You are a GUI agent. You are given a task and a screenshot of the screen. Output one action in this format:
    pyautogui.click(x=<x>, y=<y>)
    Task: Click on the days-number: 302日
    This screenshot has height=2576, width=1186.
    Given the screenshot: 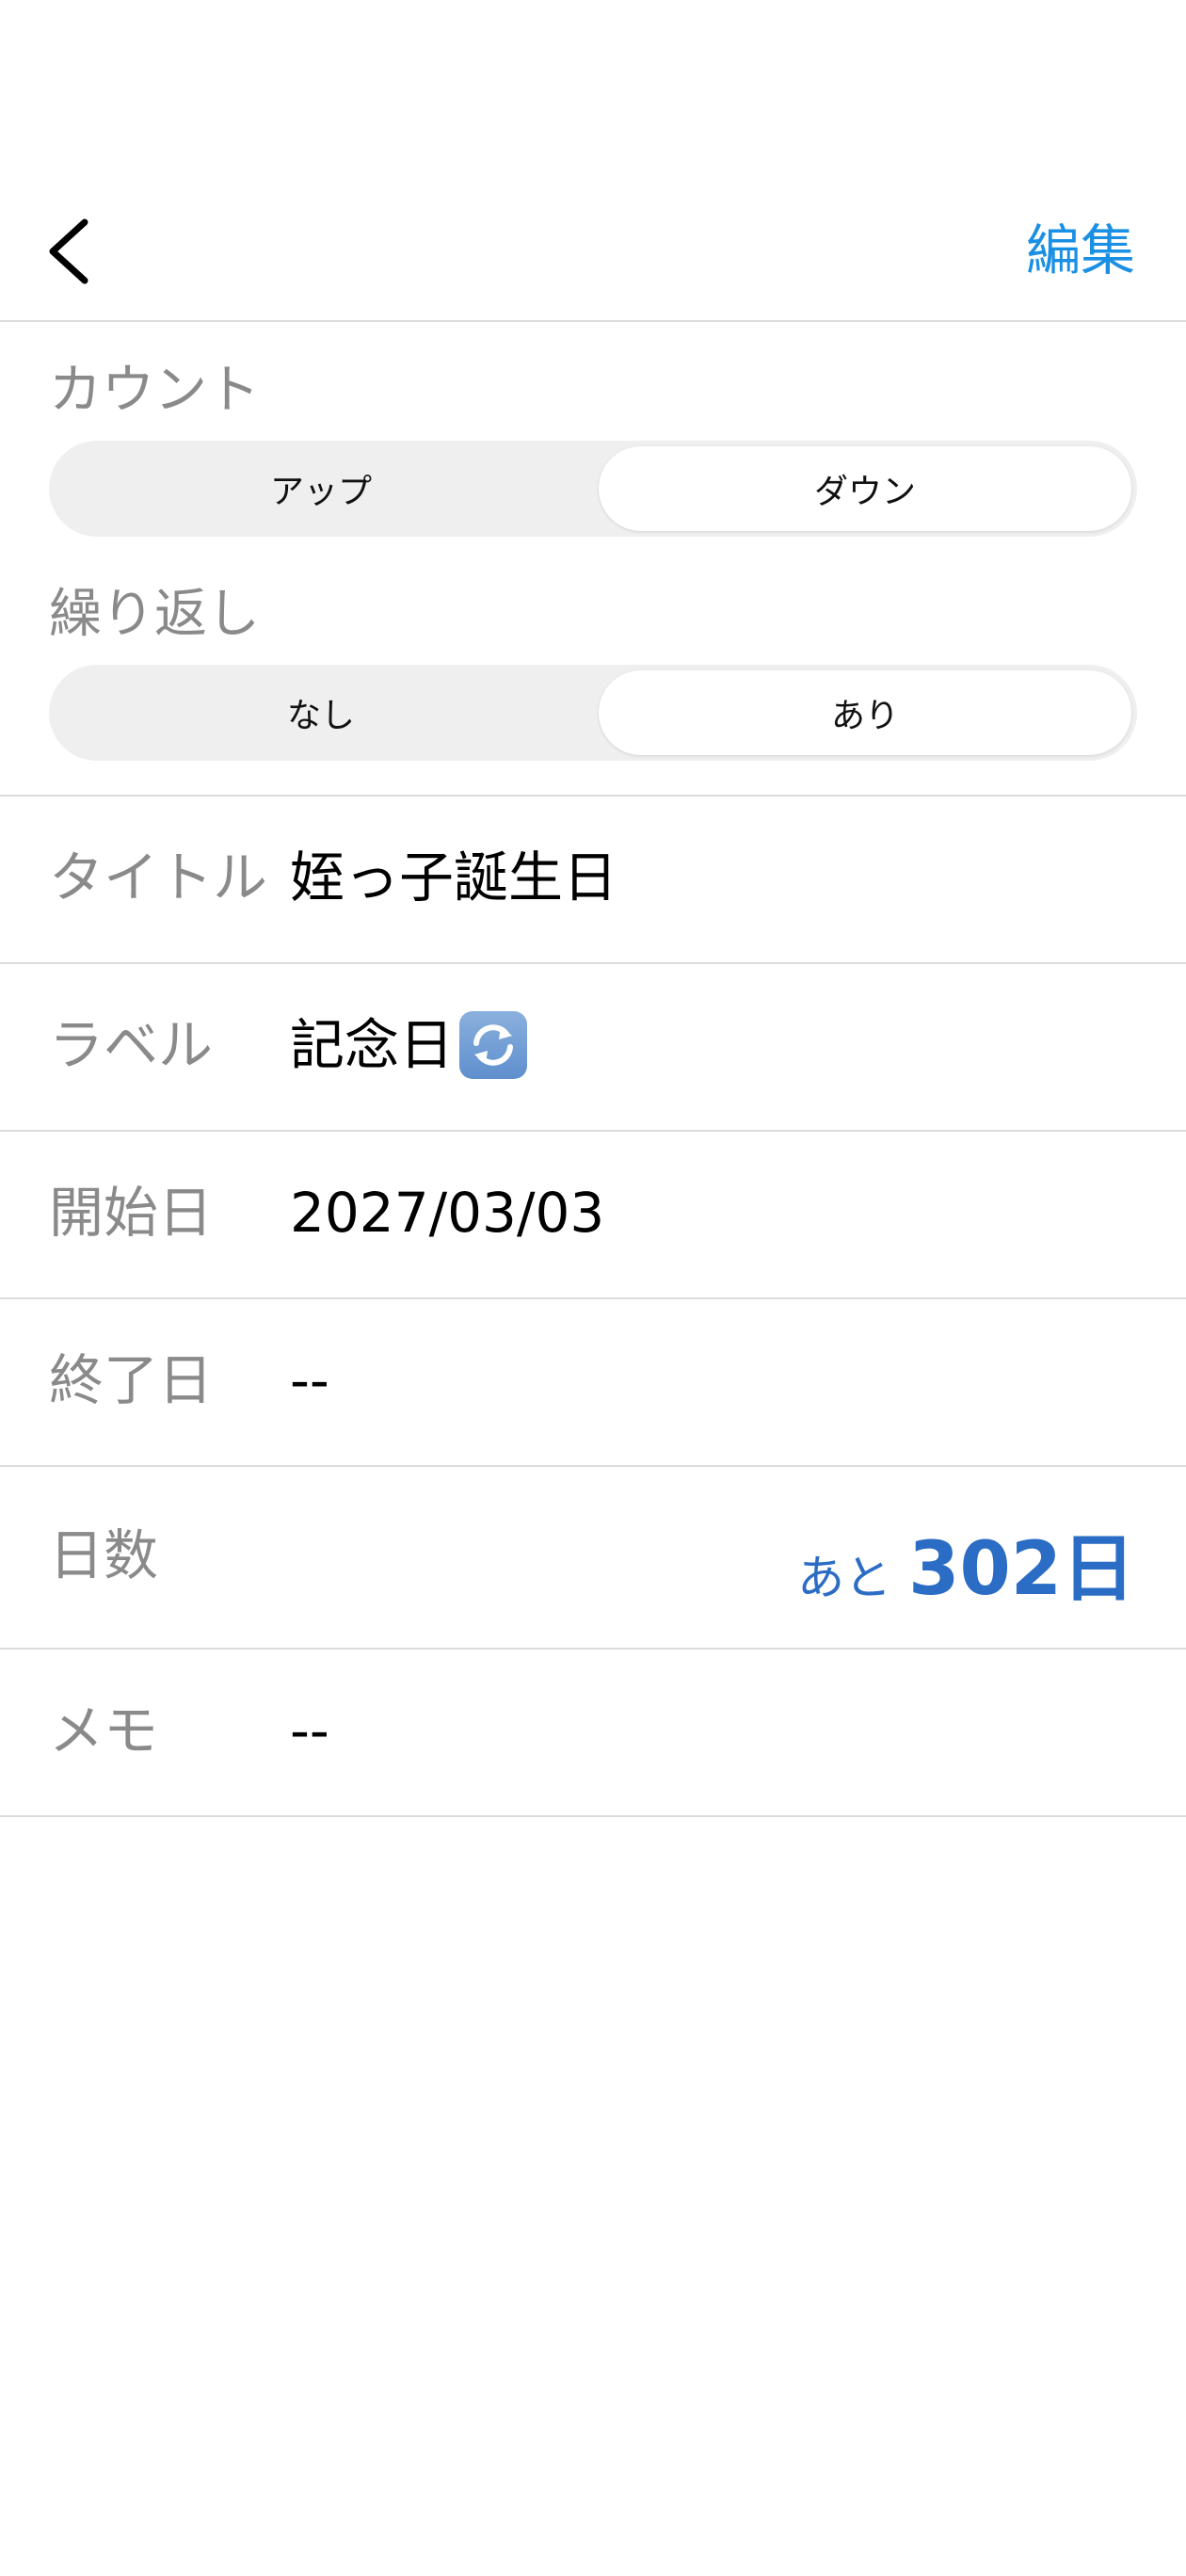 What is the action you would take?
    pyautogui.click(x=1021, y=1569)
    